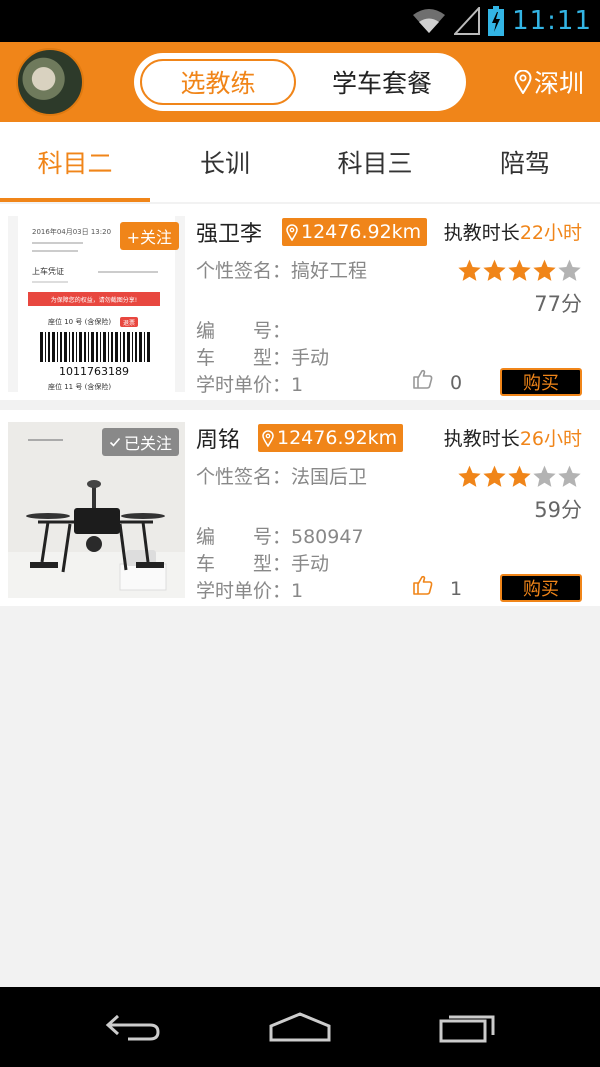 This screenshot has width=600, height=1067. What do you see at coordinates (147, 443) in the screenshot?
I see `followed-label: 已关注` at bounding box center [147, 443].